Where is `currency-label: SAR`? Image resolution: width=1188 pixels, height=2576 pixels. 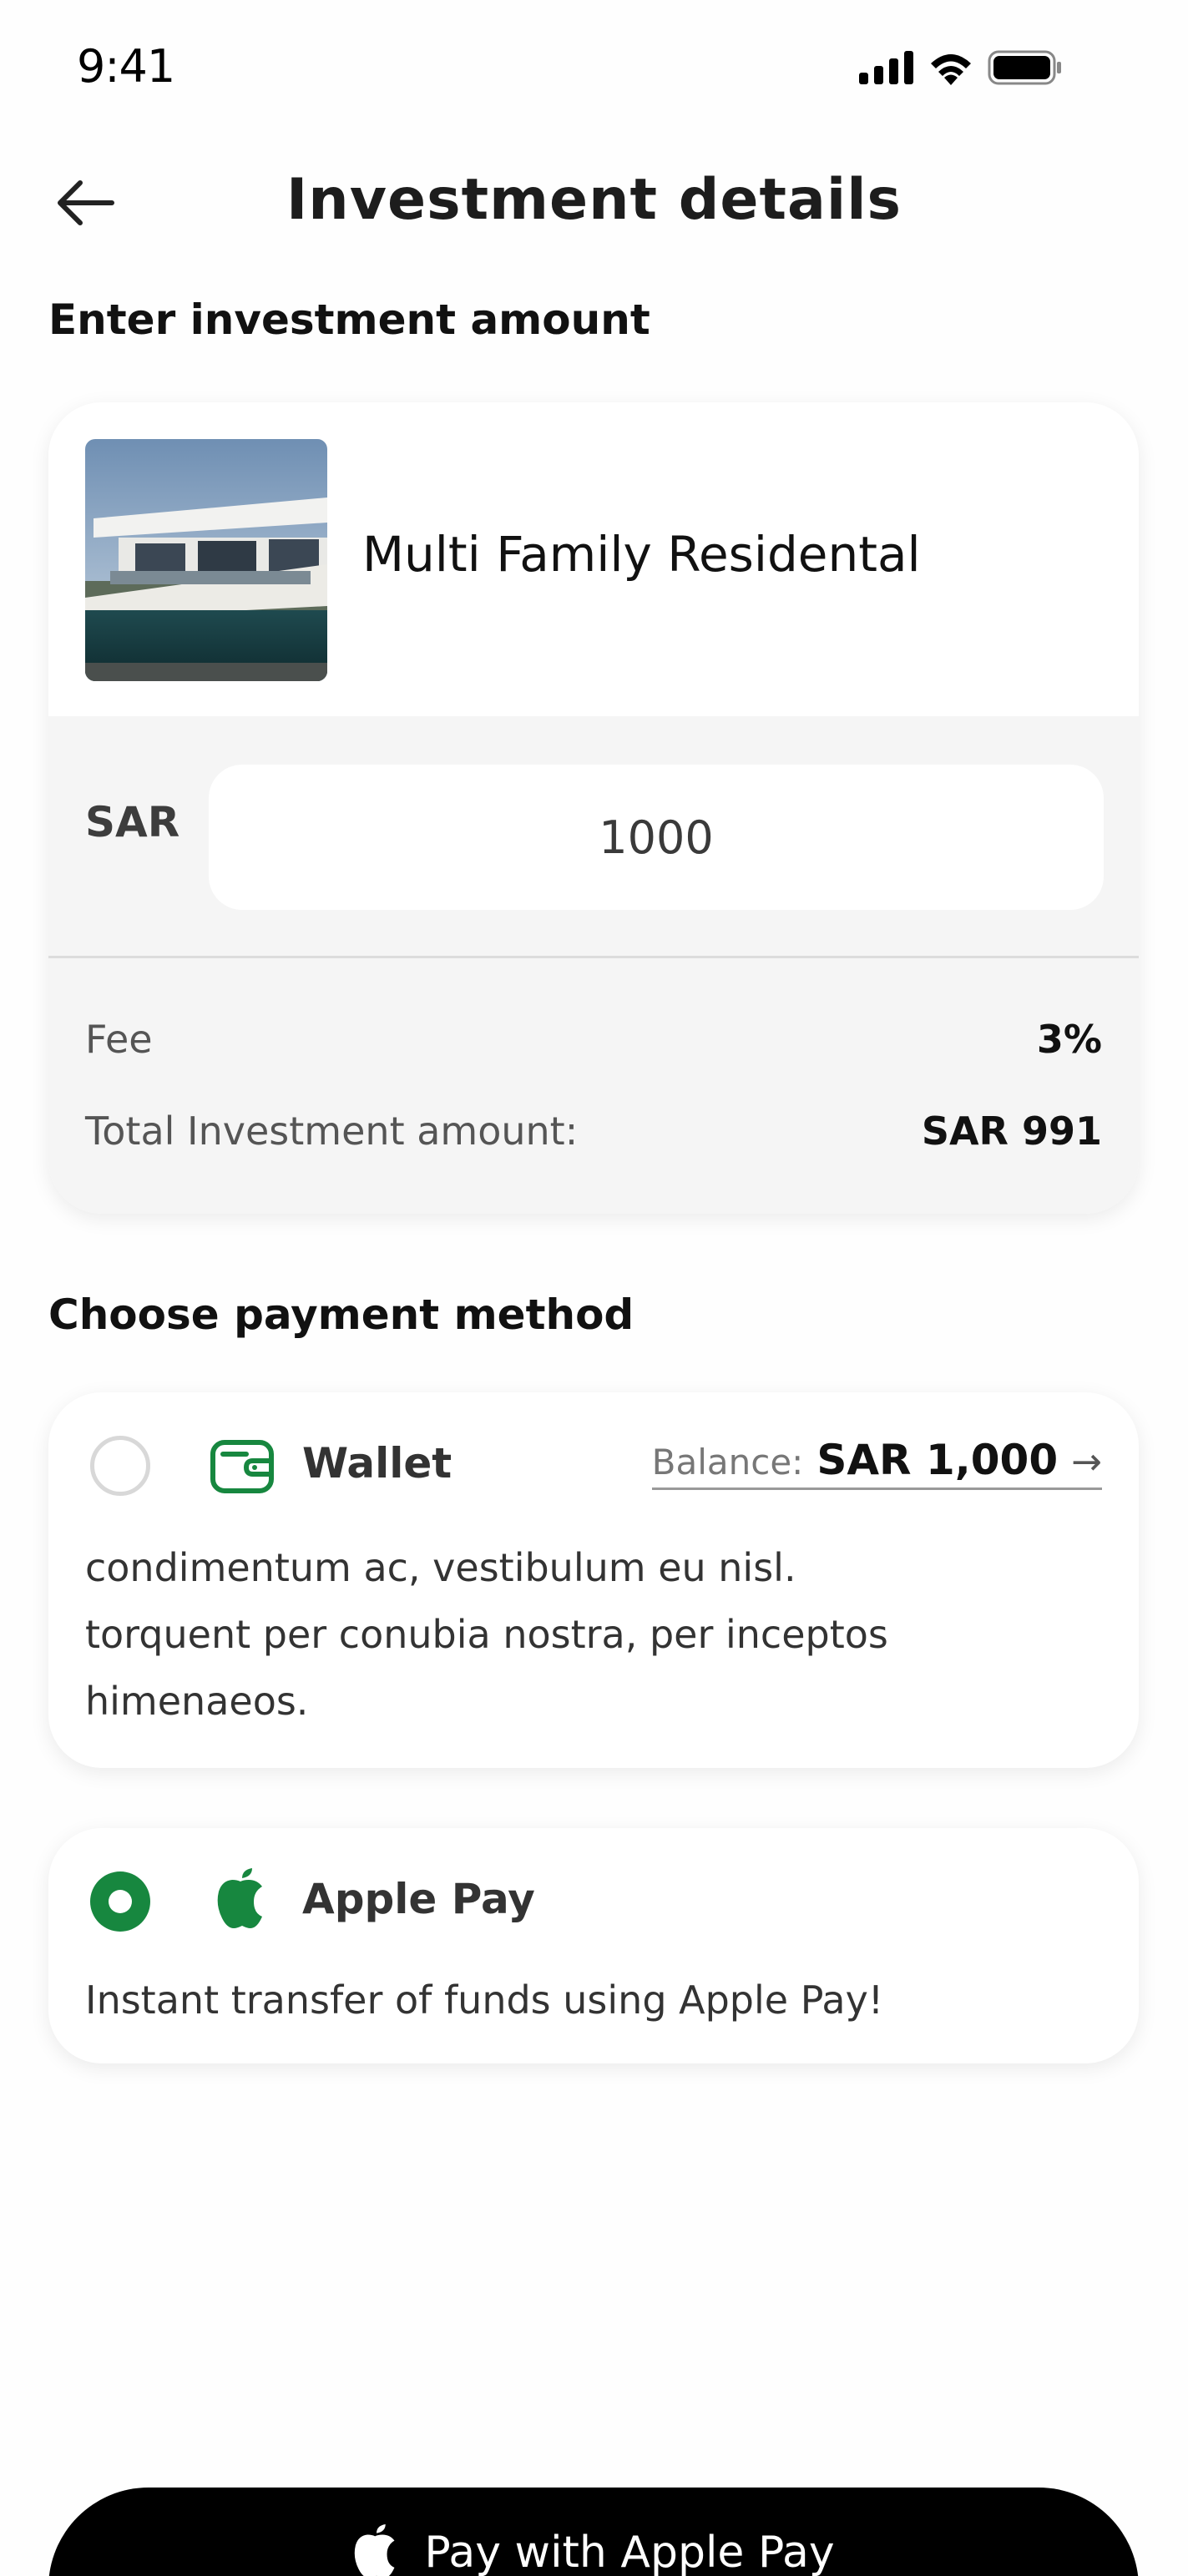
currency-label: SAR is located at coordinates (132, 822).